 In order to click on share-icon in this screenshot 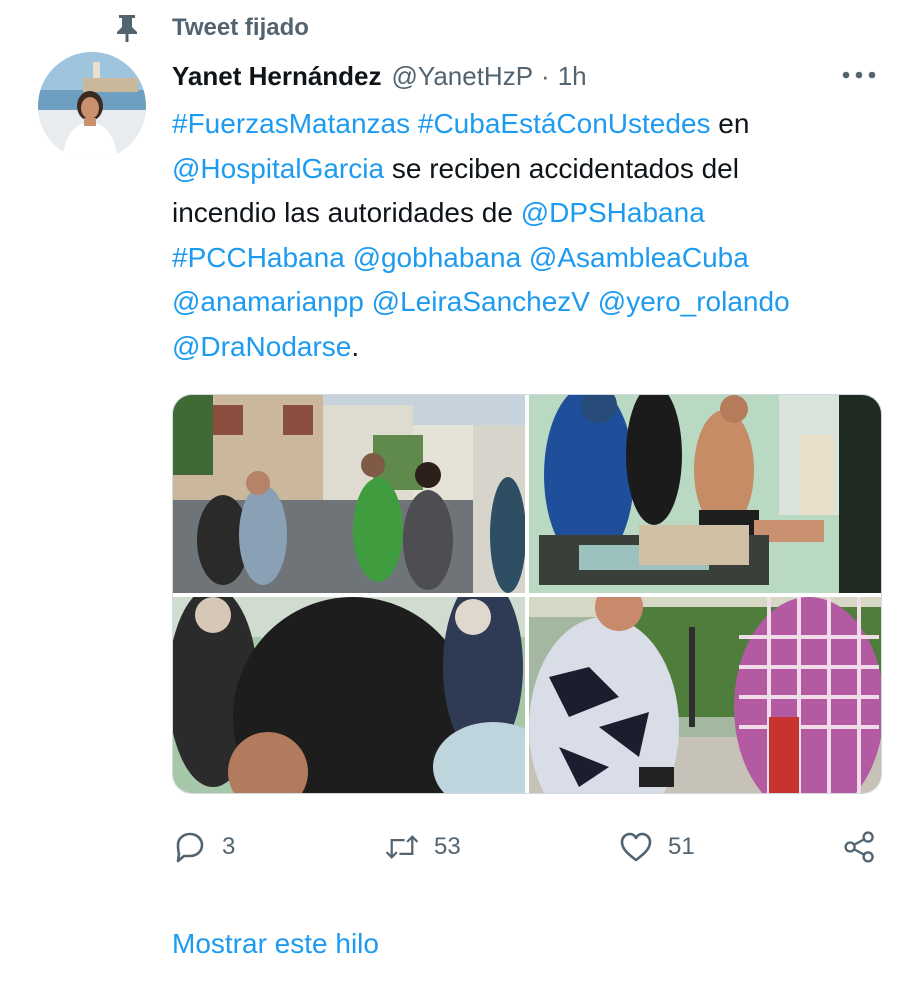, I will do `click(860, 847)`.